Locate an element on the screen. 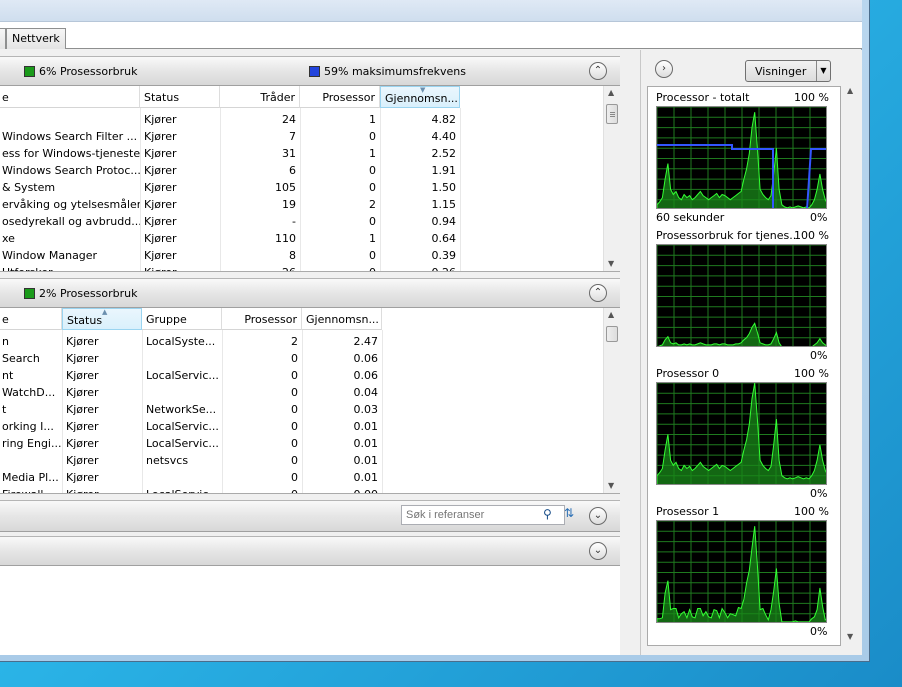 The image size is (902, 687). cpu-row-cell: 2 is located at coordinates (340, 204).